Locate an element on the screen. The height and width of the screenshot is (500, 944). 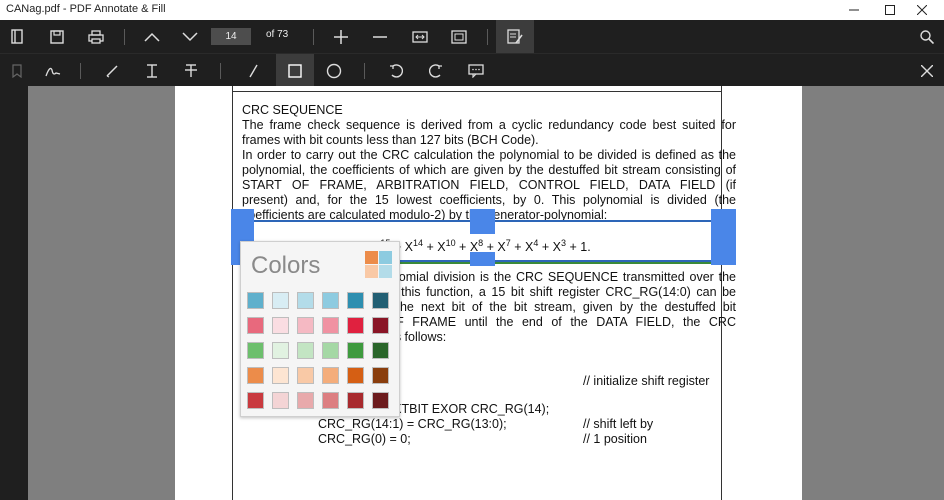
save-icon is located at coordinates (57, 36).